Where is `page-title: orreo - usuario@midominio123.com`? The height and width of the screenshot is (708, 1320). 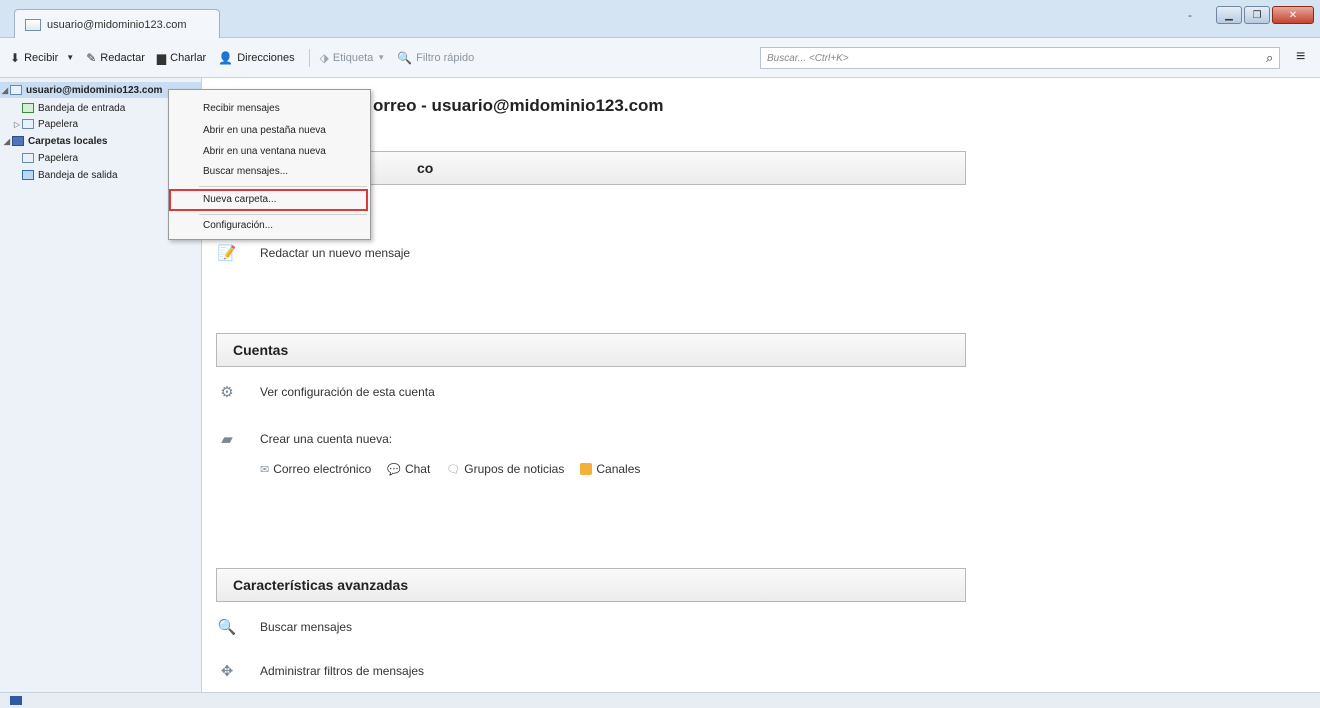
page-title: orreo - usuario@midominio123.com is located at coordinates (518, 105).